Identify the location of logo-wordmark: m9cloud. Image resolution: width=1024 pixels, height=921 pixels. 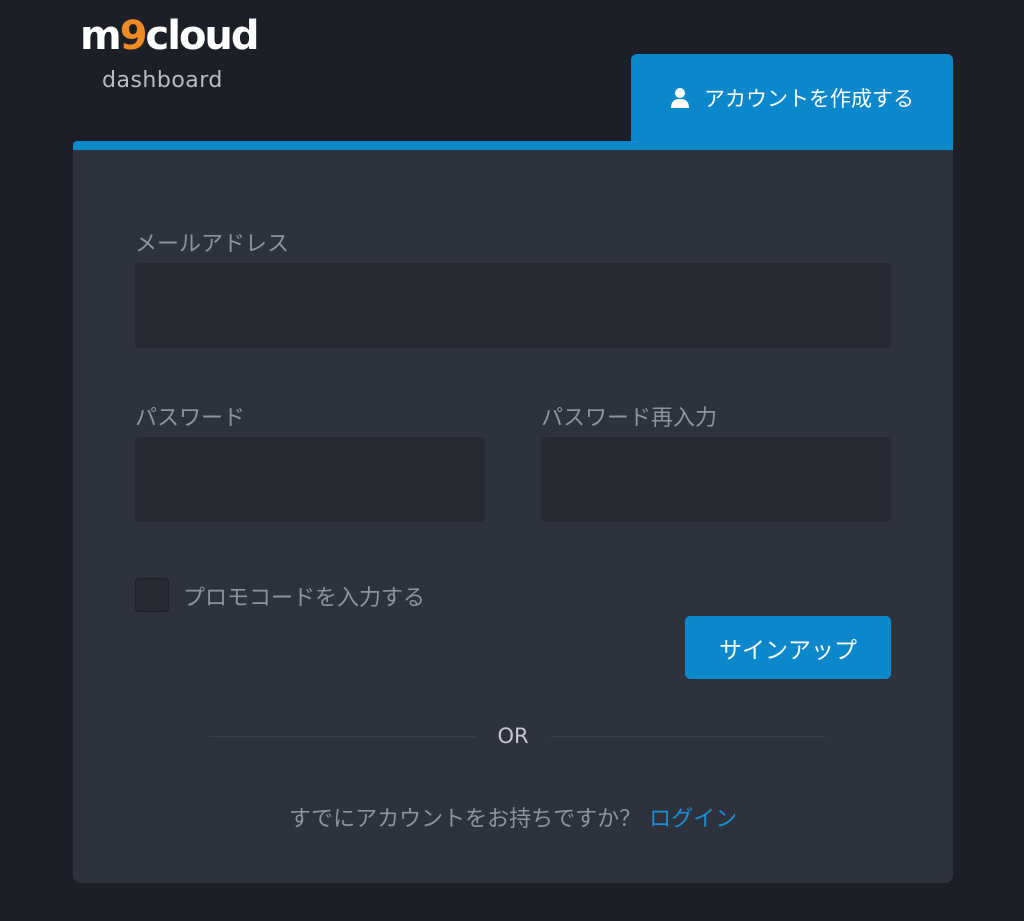
(170, 36).